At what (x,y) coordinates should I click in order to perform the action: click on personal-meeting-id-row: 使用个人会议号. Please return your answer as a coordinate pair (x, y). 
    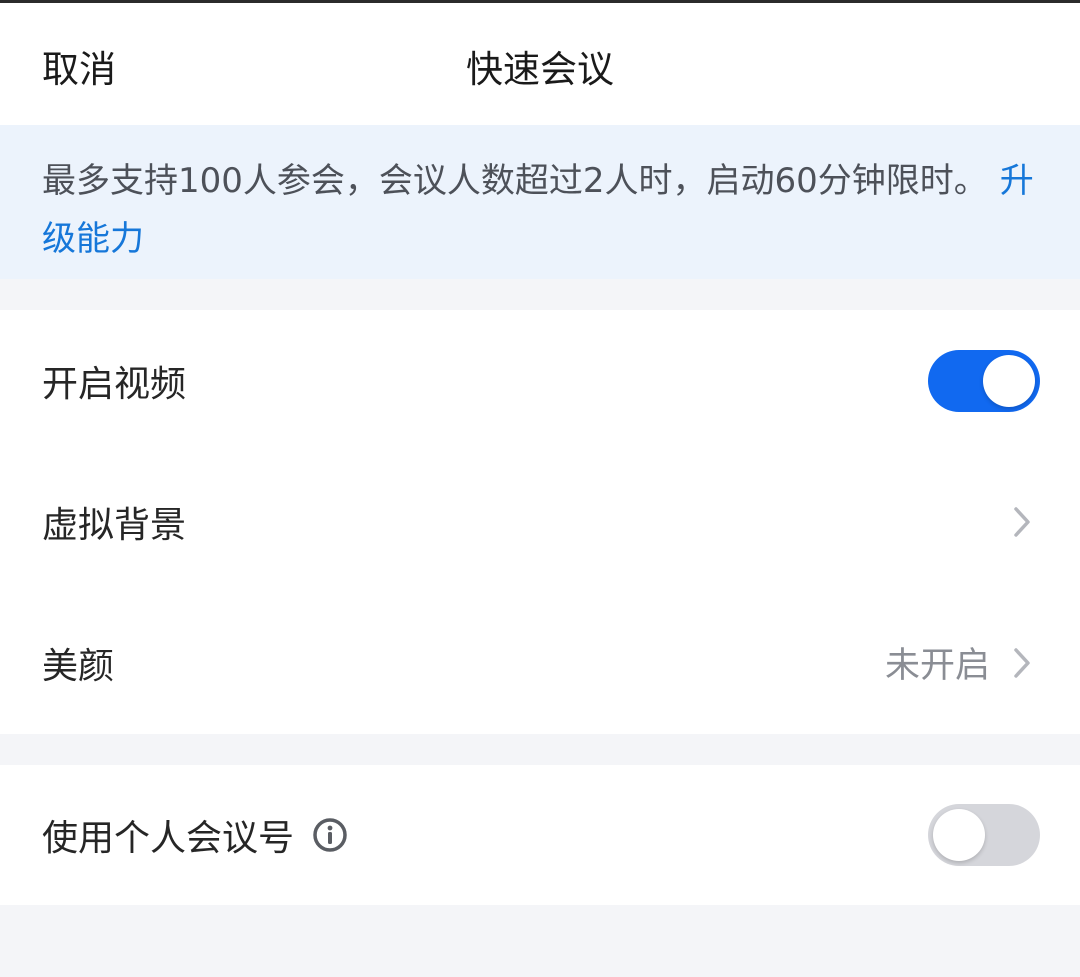
    Looking at the image, I should click on (540, 835).